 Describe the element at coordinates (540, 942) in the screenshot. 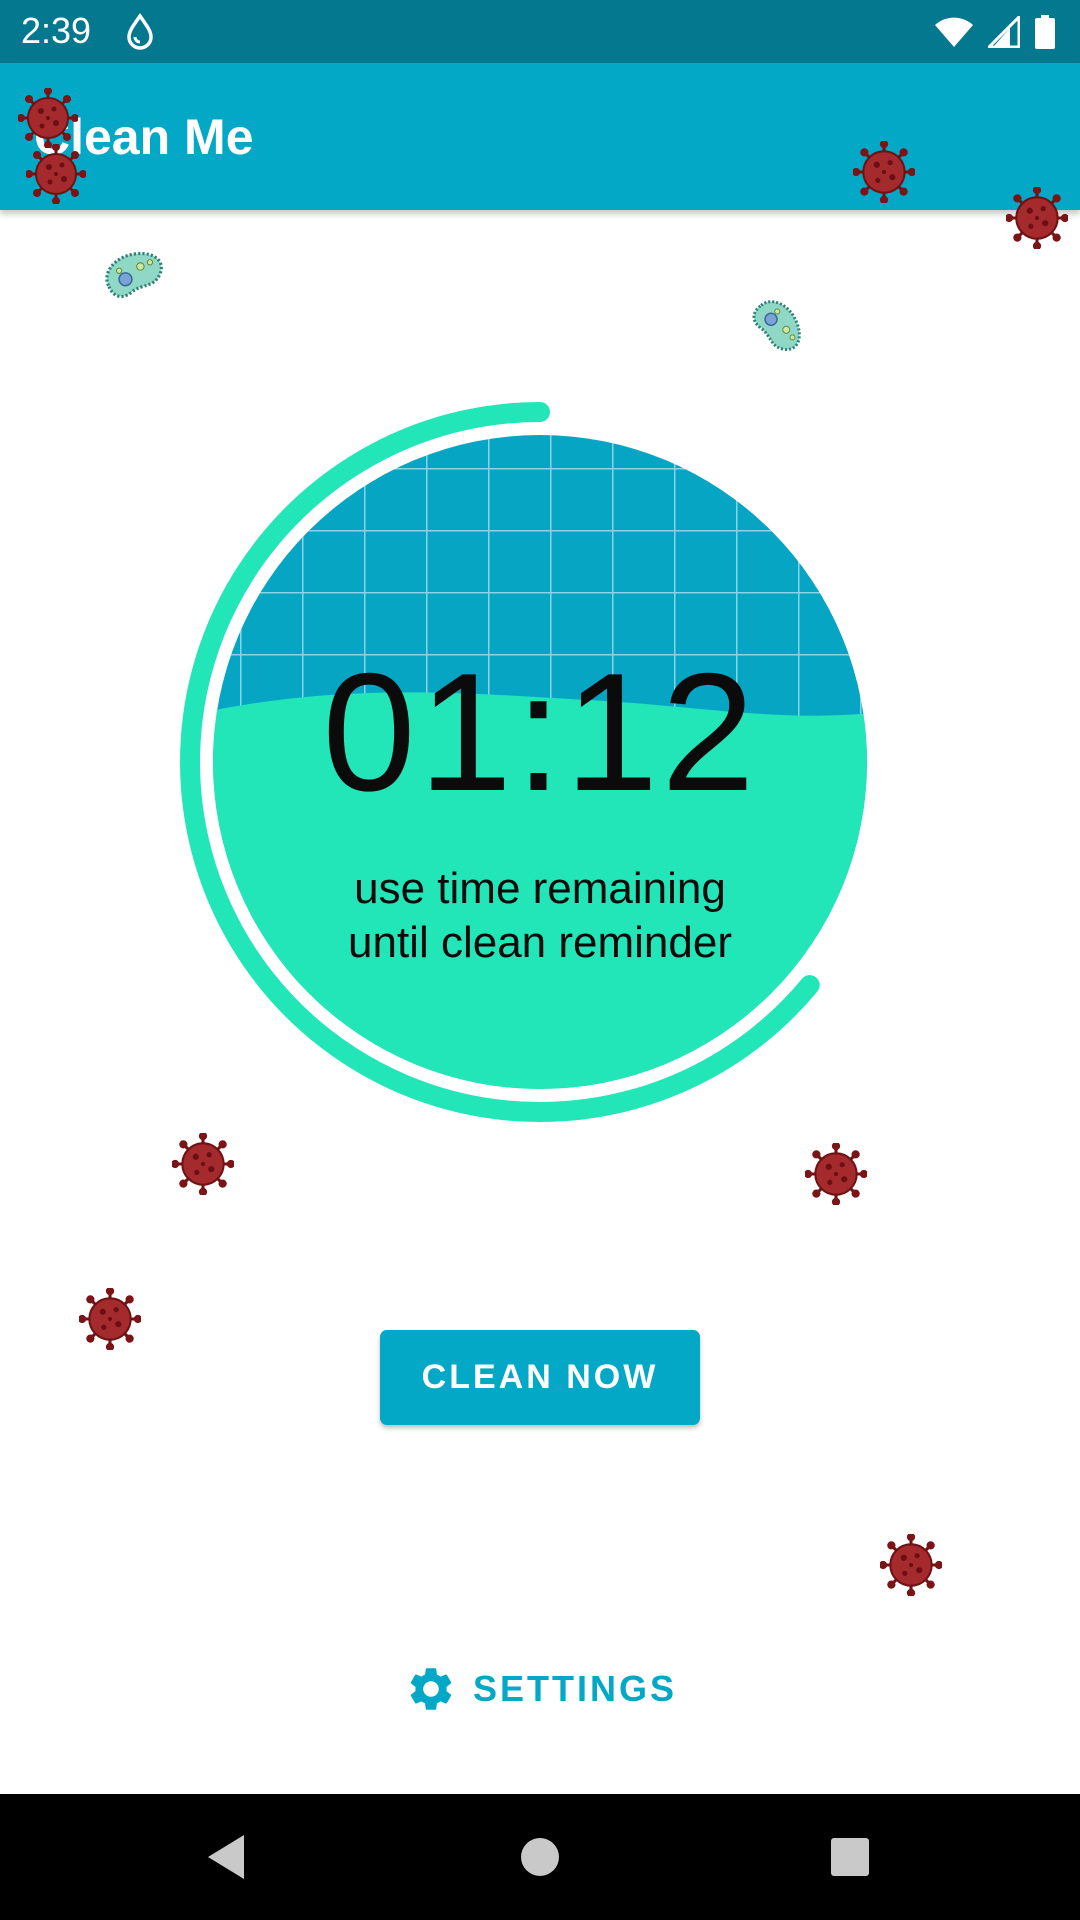

I see `timer-caption-line2: until clean reminder` at that location.